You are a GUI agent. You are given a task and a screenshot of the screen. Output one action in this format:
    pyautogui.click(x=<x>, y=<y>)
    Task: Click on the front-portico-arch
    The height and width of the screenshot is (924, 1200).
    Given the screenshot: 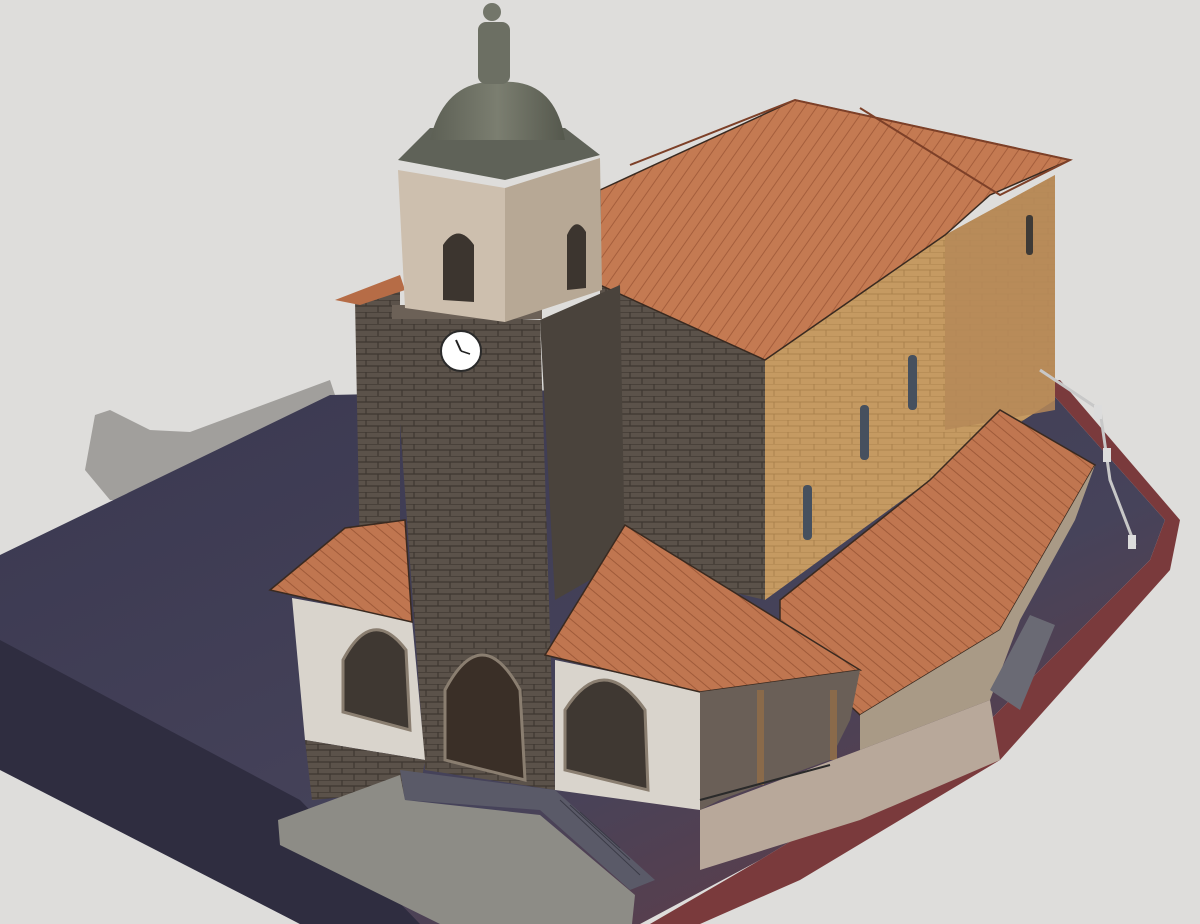 What is the action you would take?
    pyautogui.click(x=606, y=735)
    